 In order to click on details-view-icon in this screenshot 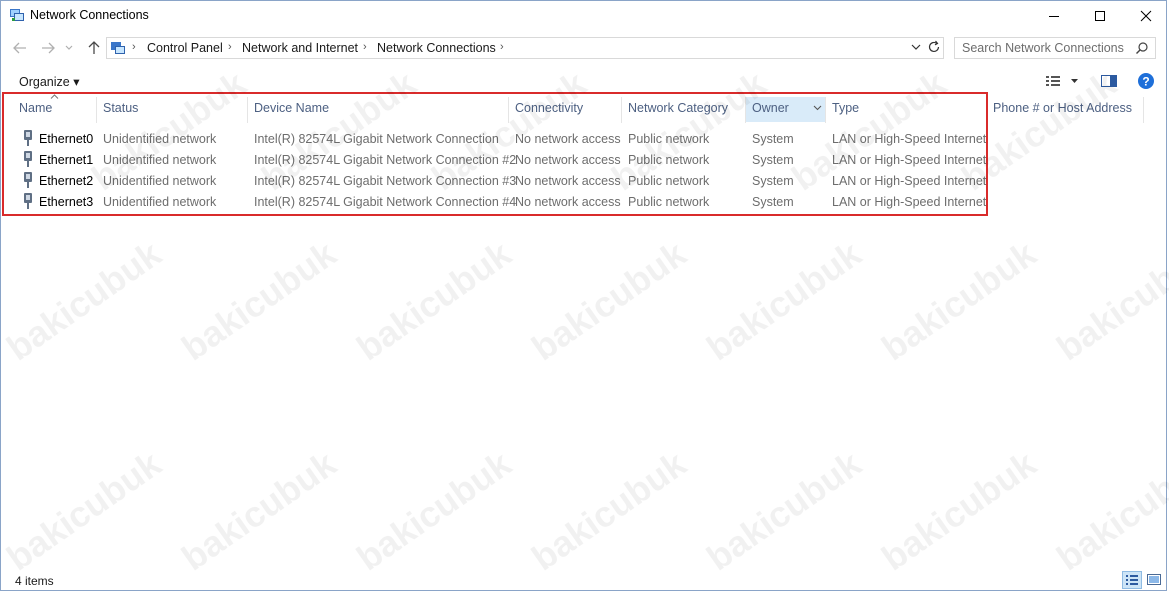, I will do `click(1132, 580)`.